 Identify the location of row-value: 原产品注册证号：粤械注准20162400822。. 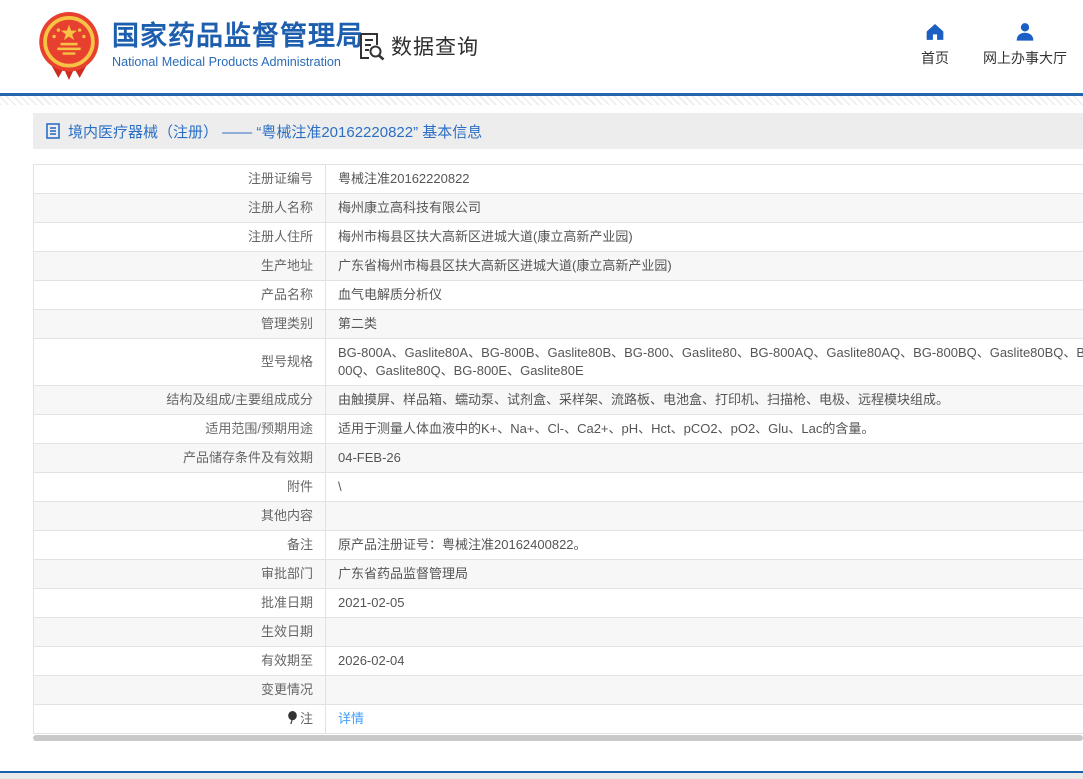
(704, 545).